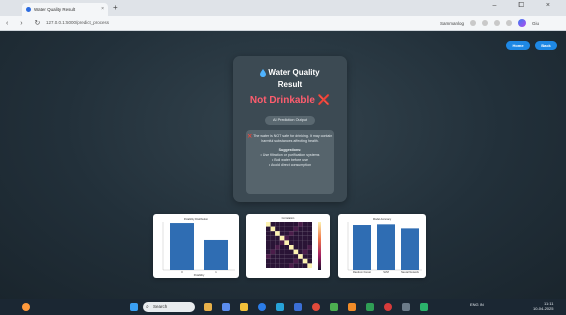  What do you see at coordinates (535, 23) in the screenshot?
I see `profile-name: Giu` at bounding box center [535, 23].